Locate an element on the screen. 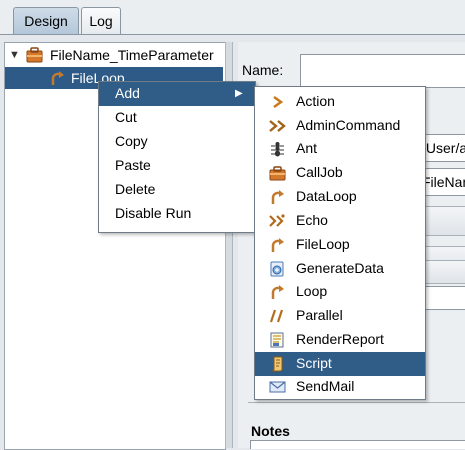 The height and width of the screenshot is (450, 465). admincommand-icon is located at coordinates (277, 126).